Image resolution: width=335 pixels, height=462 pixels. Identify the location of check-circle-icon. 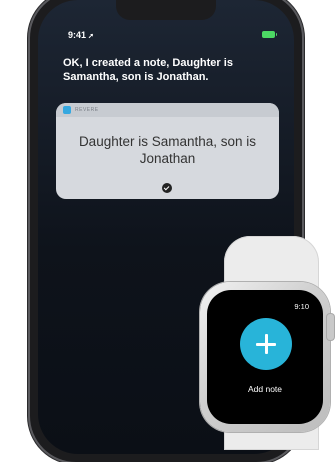
(167, 188).